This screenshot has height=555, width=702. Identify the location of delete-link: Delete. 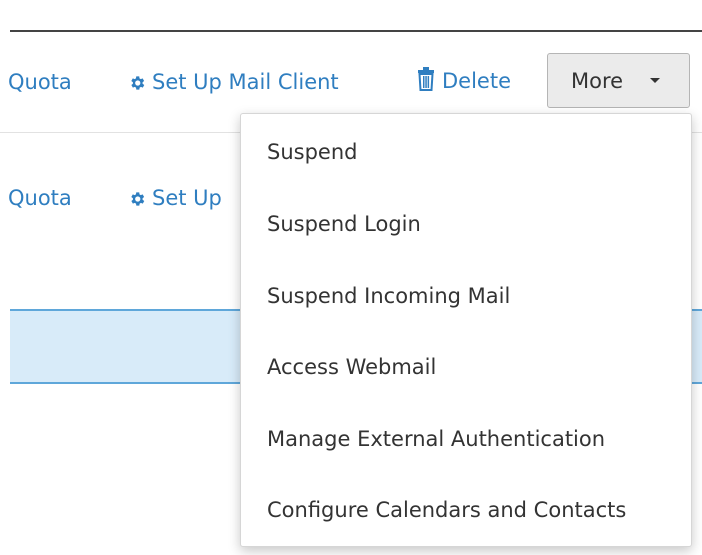
(463, 82).